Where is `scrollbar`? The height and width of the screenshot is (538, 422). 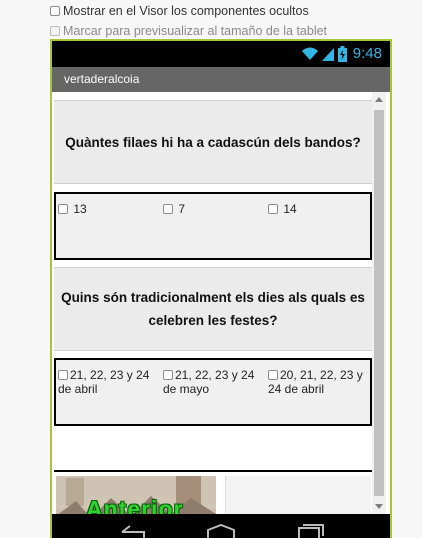 scrollbar is located at coordinates (379, 303).